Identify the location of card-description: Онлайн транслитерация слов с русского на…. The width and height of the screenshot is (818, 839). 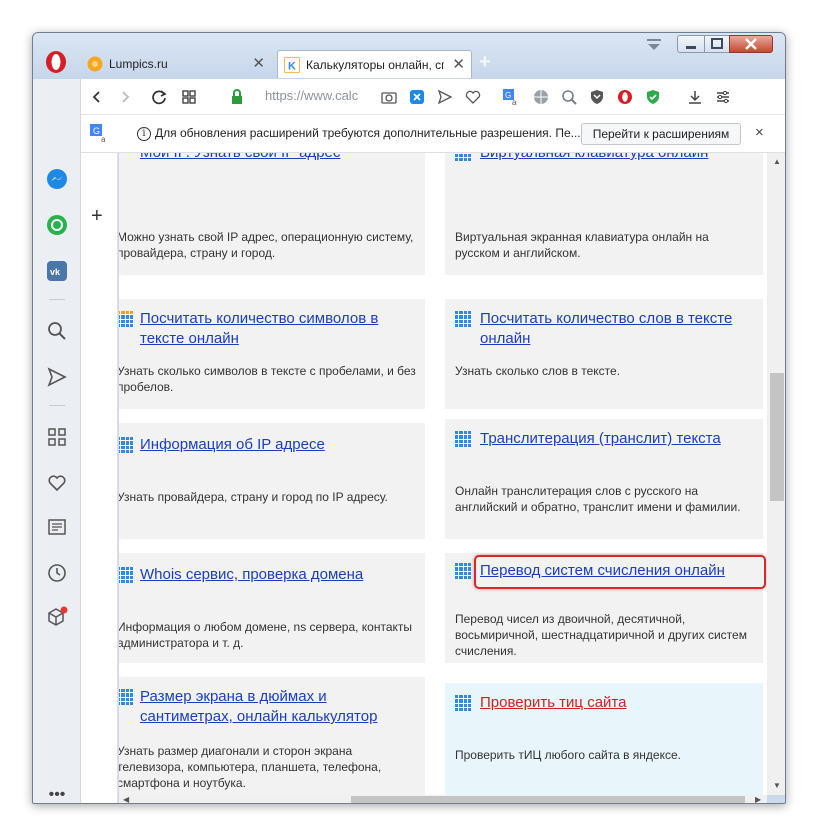
(598, 499).